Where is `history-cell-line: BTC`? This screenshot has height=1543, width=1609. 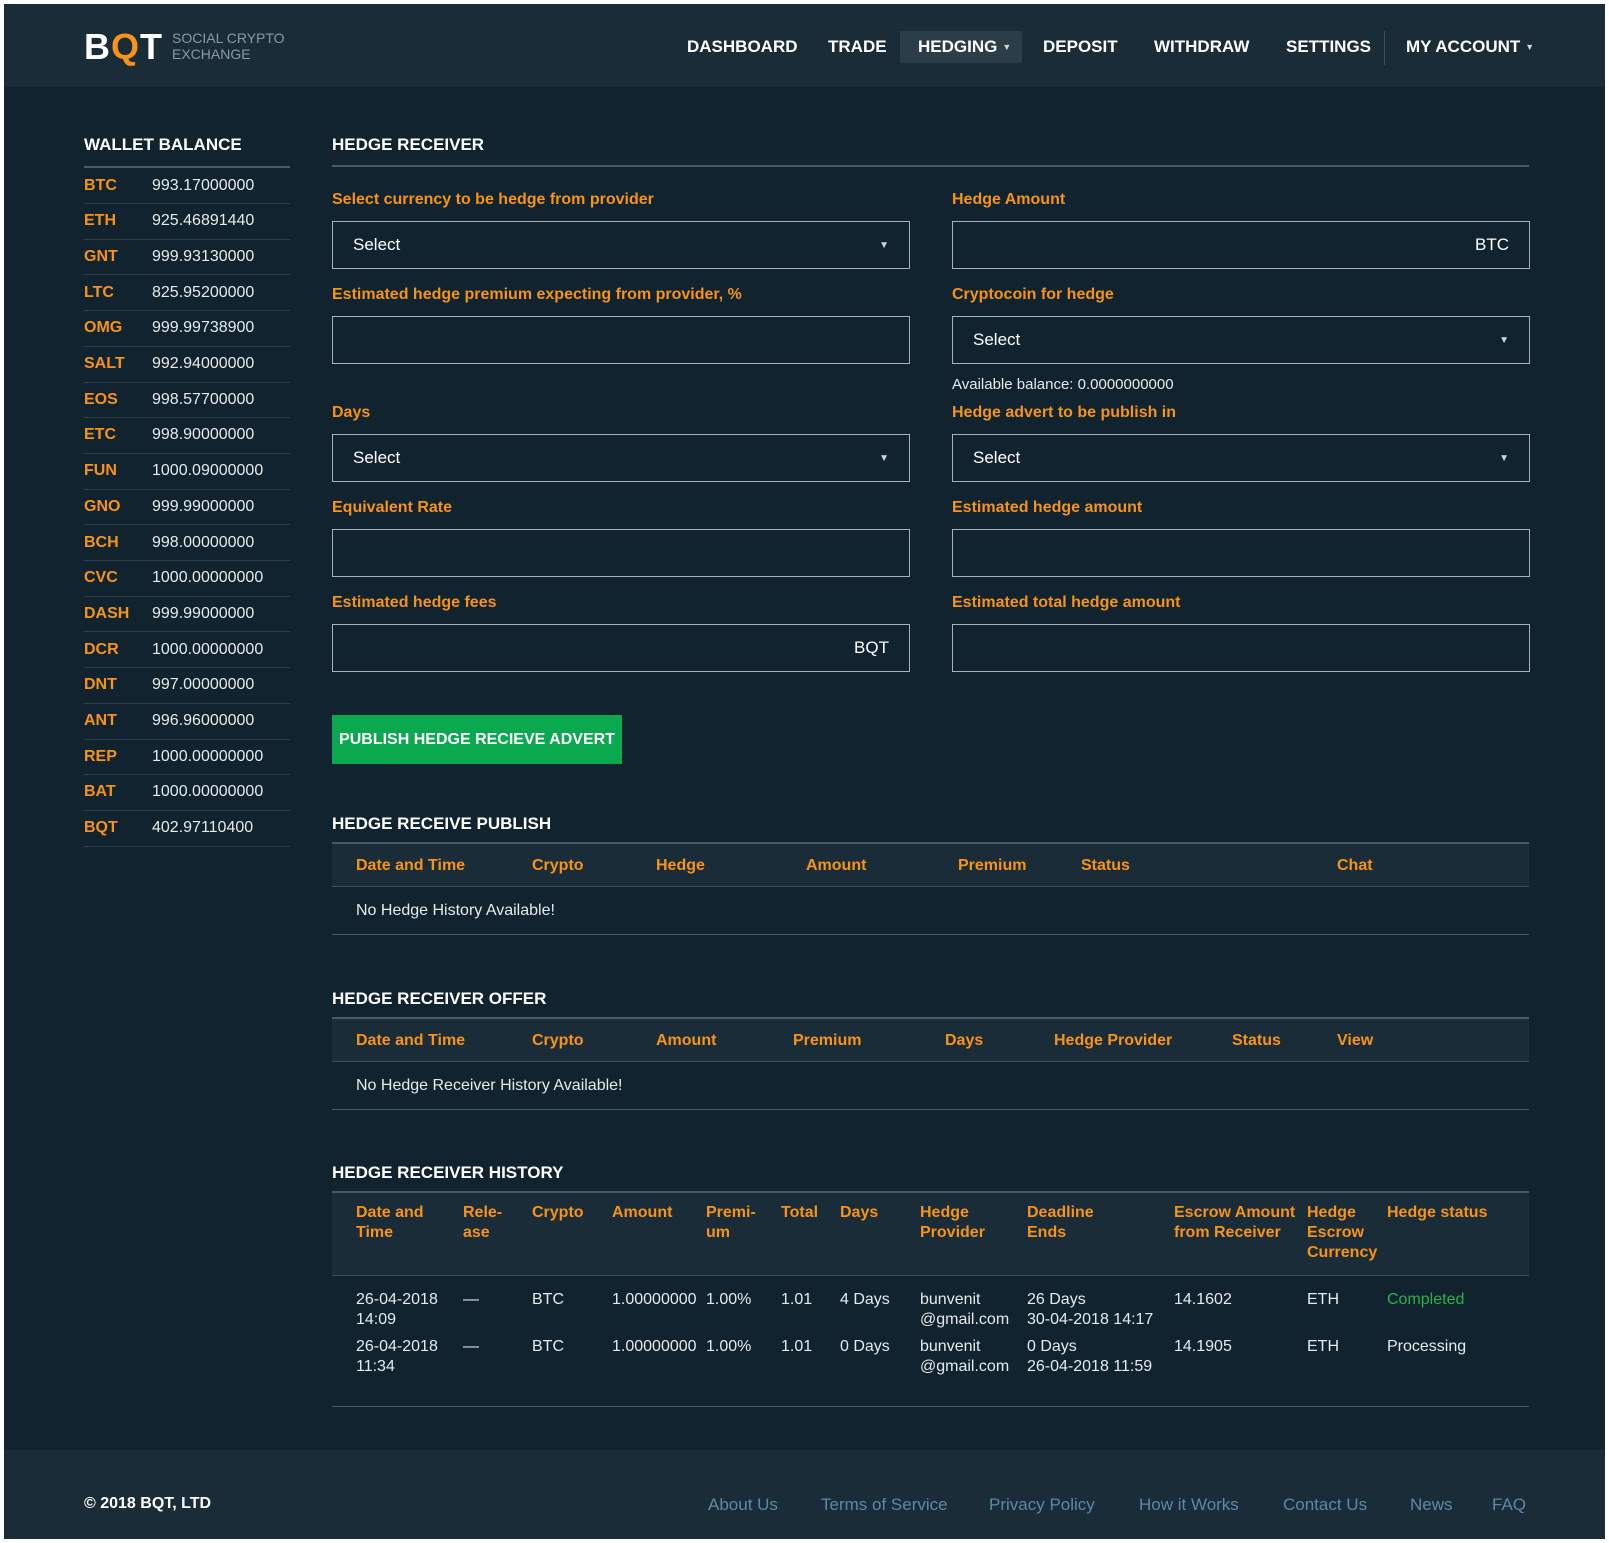 history-cell-line: BTC is located at coordinates (548, 1299).